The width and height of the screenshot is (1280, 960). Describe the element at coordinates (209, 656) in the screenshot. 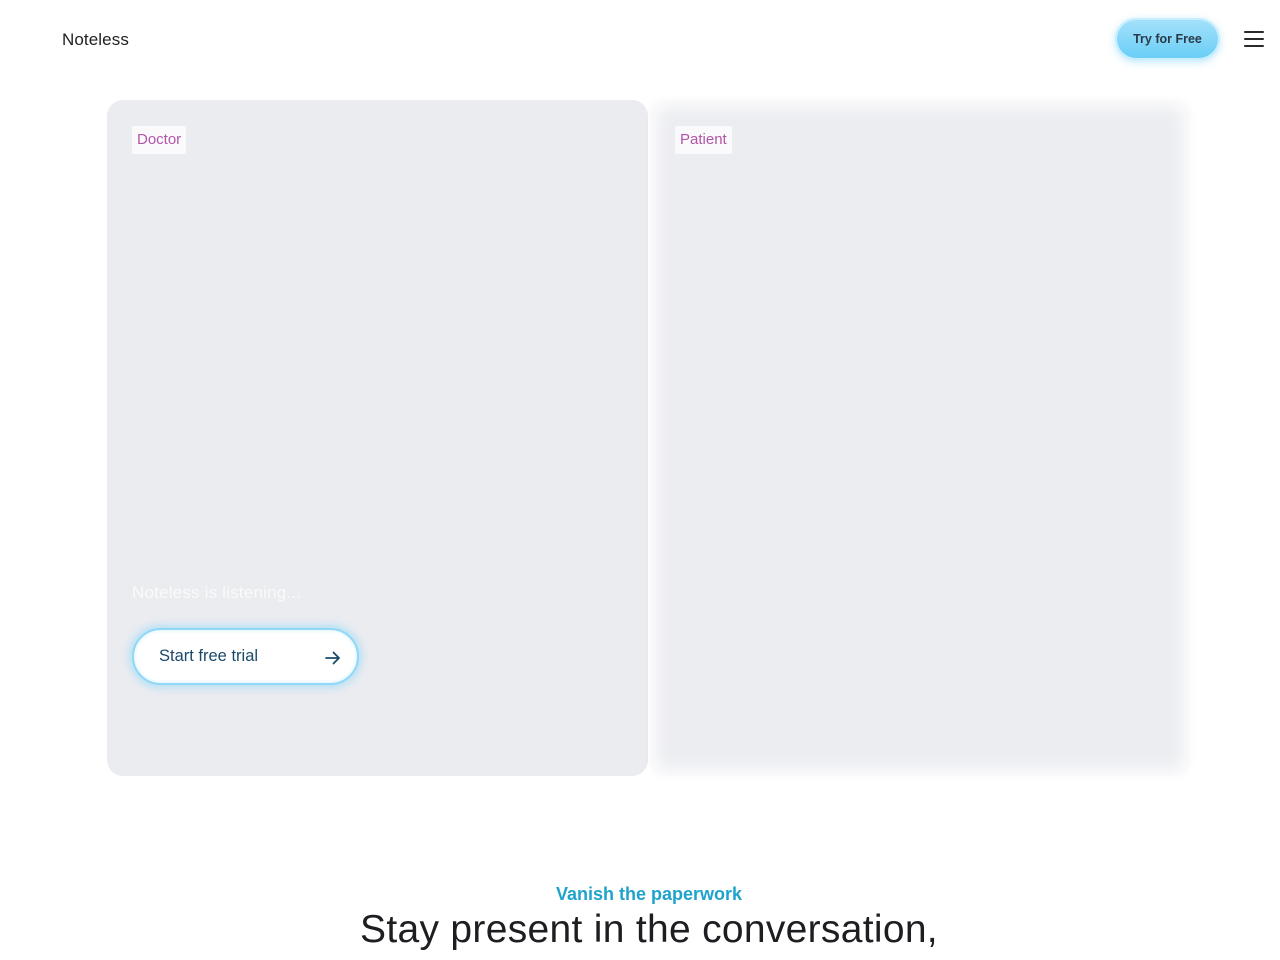

I see `start-free-trial-label: Start free trial` at that location.